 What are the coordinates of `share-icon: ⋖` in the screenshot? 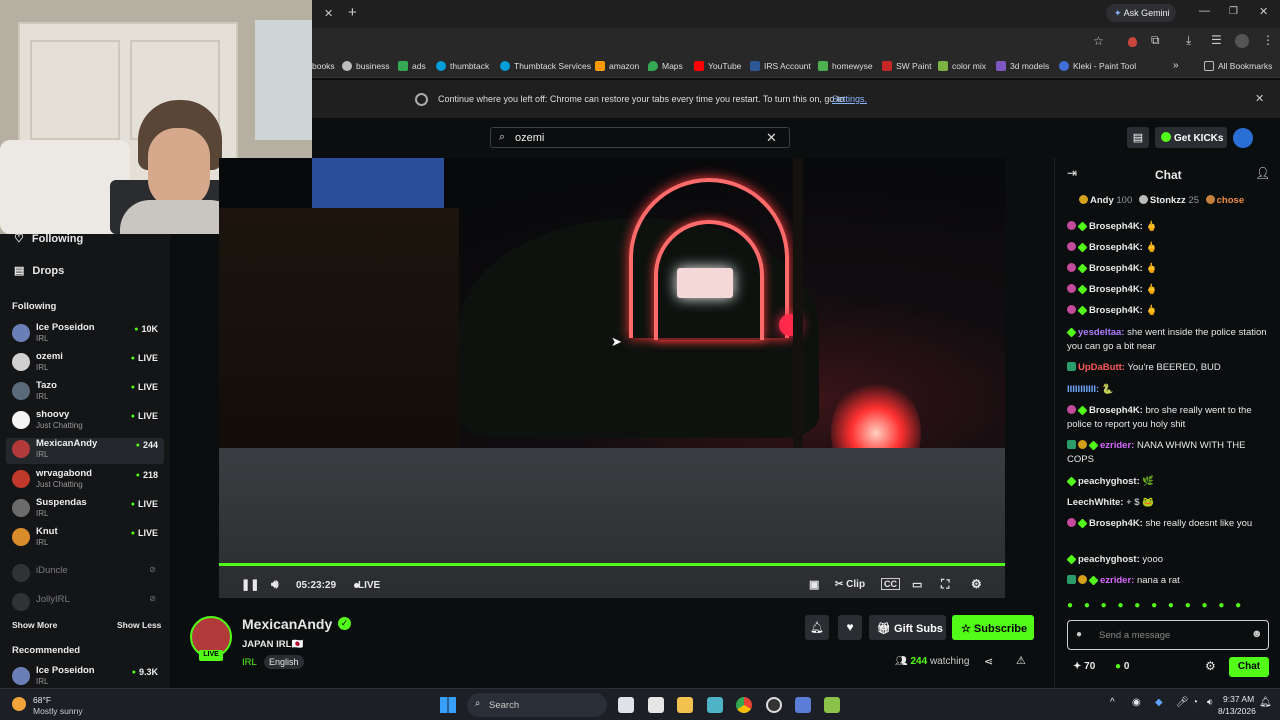 It's located at (988, 661).